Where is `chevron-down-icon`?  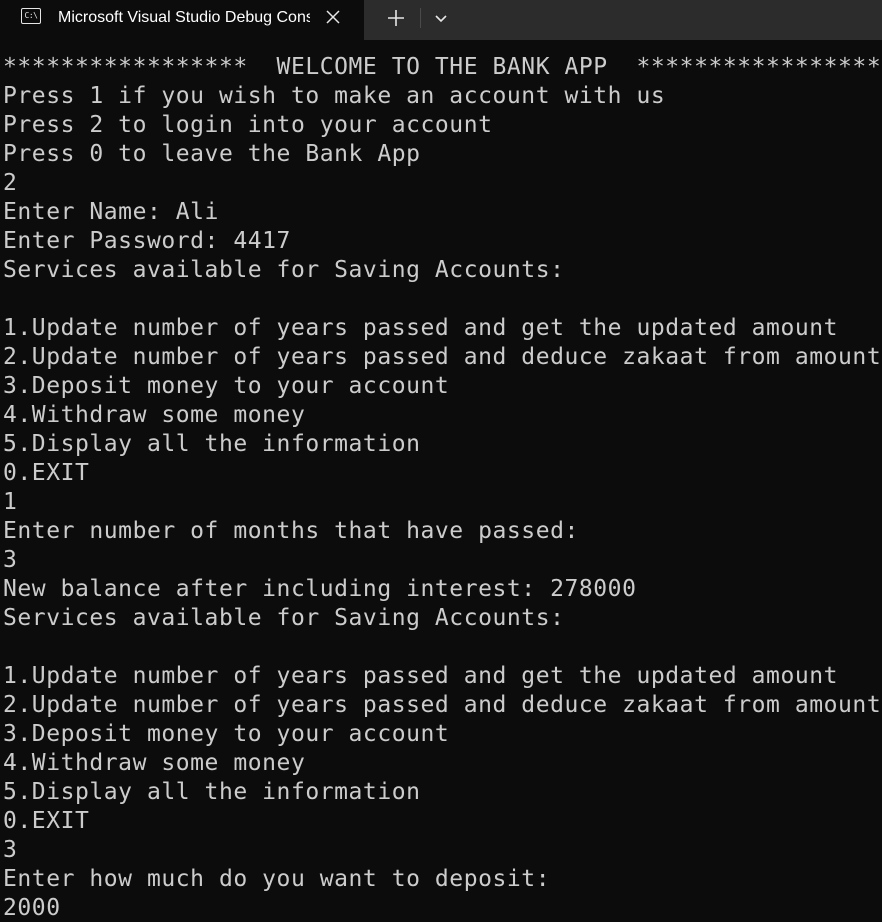
chevron-down-icon is located at coordinates (441, 18).